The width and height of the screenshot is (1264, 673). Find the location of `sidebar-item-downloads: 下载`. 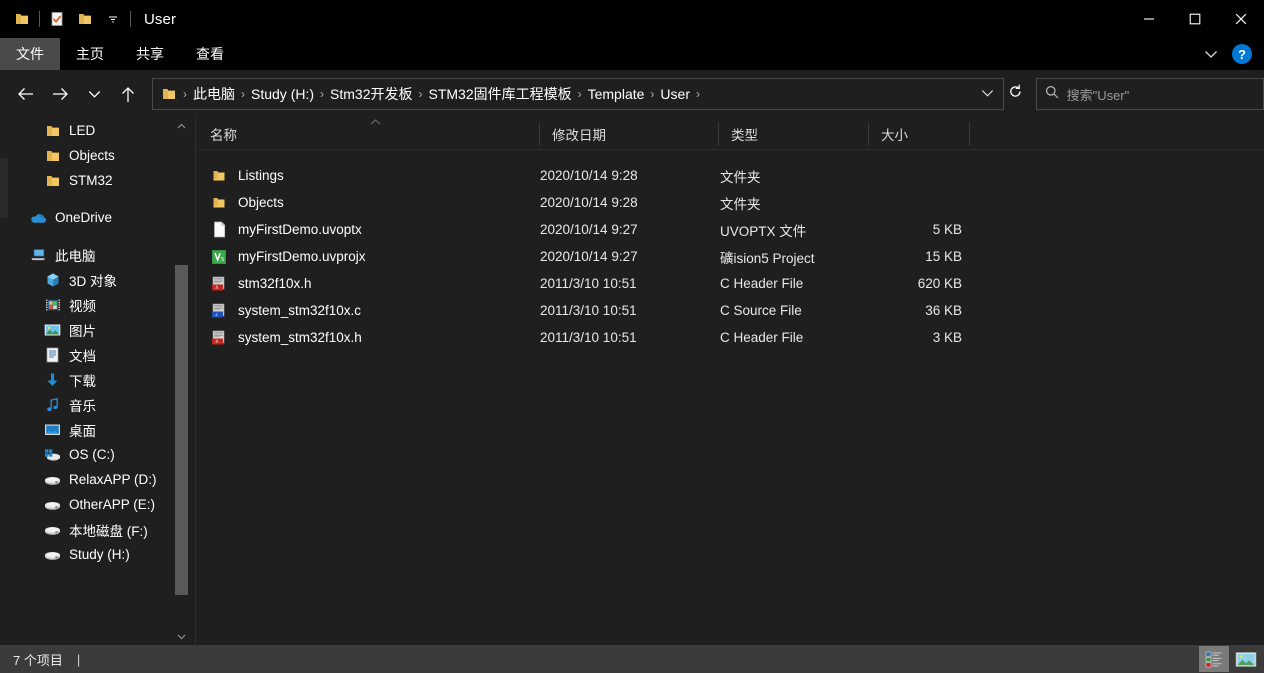

sidebar-item-downloads: 下载 is located at coordinates (89, 379).